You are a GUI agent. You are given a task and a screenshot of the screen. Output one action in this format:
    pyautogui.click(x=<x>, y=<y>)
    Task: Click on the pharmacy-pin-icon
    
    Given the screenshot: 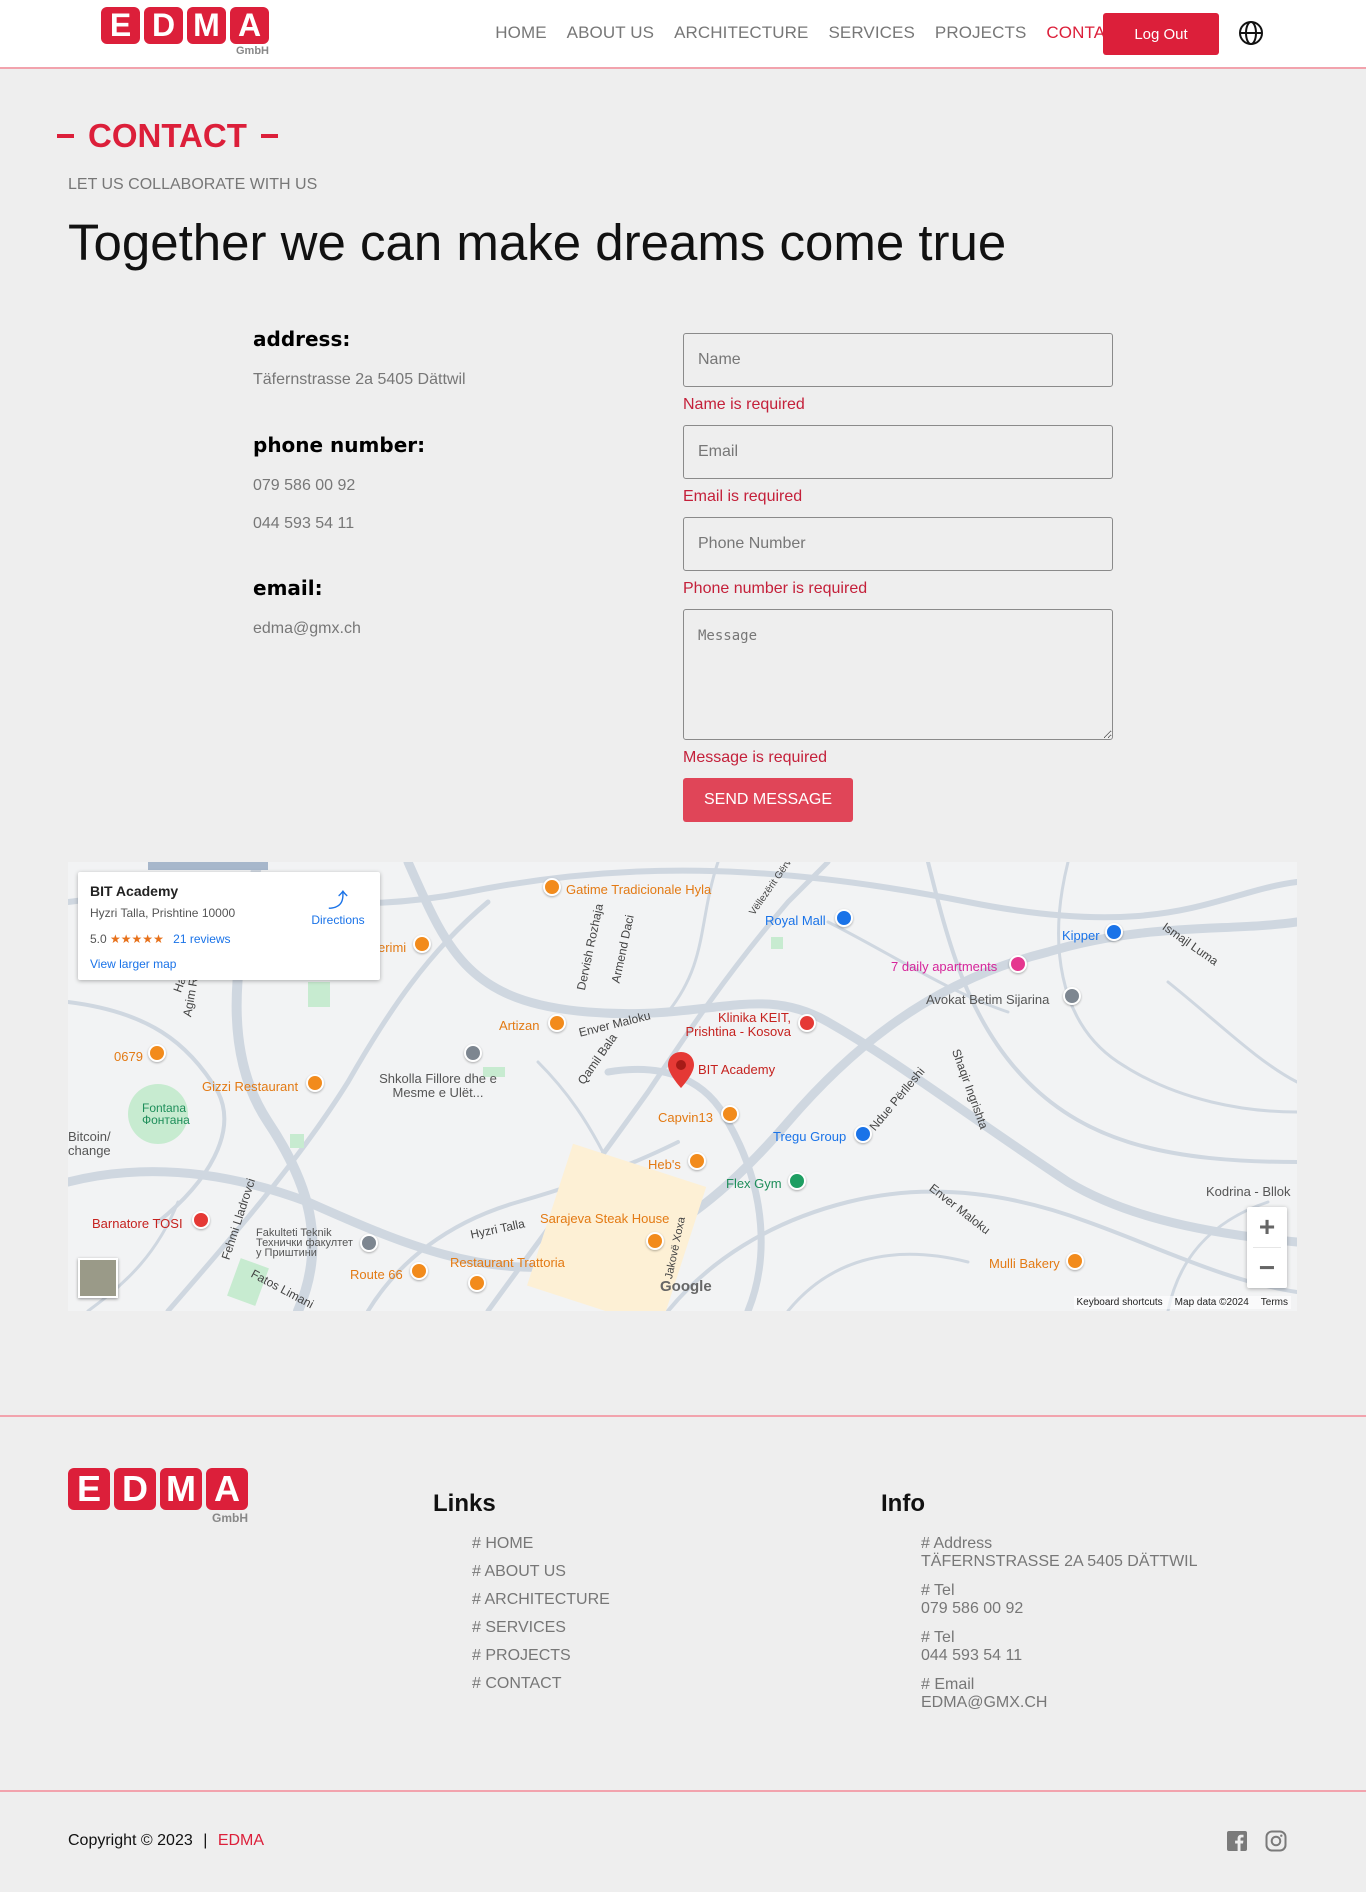 What is the action you would take?
    pyautogui.click(x=201, y=1220)
    